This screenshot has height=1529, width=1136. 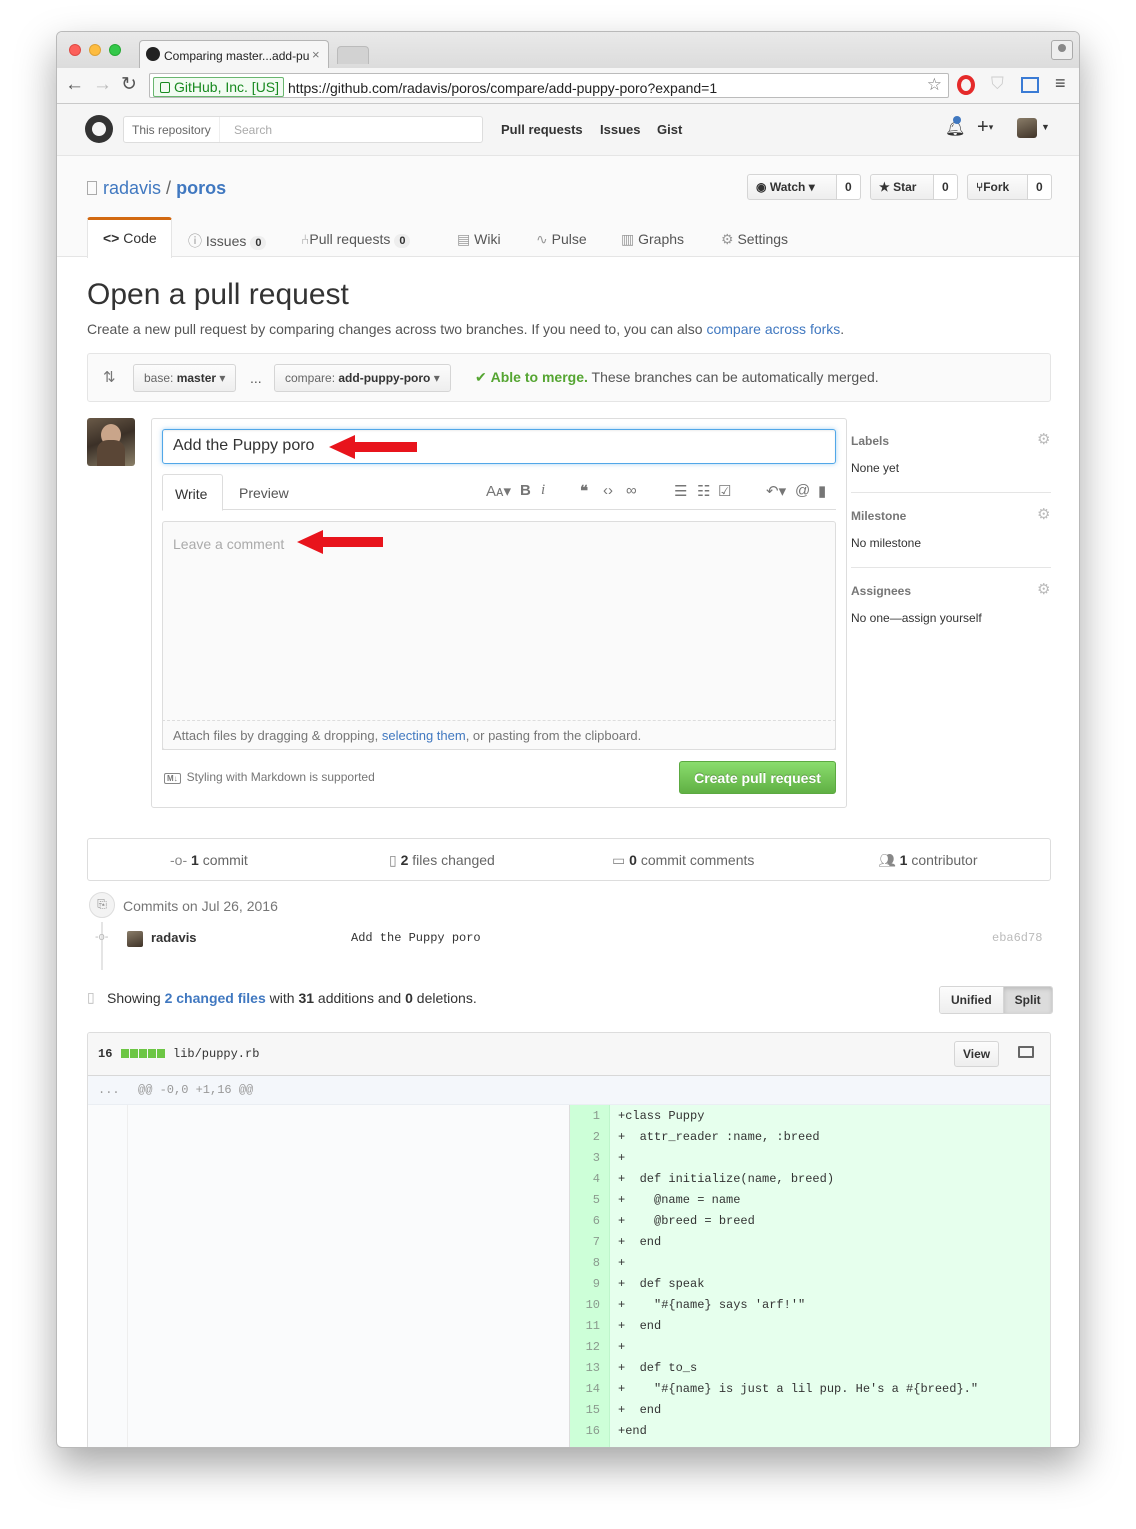 What do you see at coordinates (822, 491) in the screenshot?
I see `saved-reply-icon: ▮` at bounding box center [822, 491].